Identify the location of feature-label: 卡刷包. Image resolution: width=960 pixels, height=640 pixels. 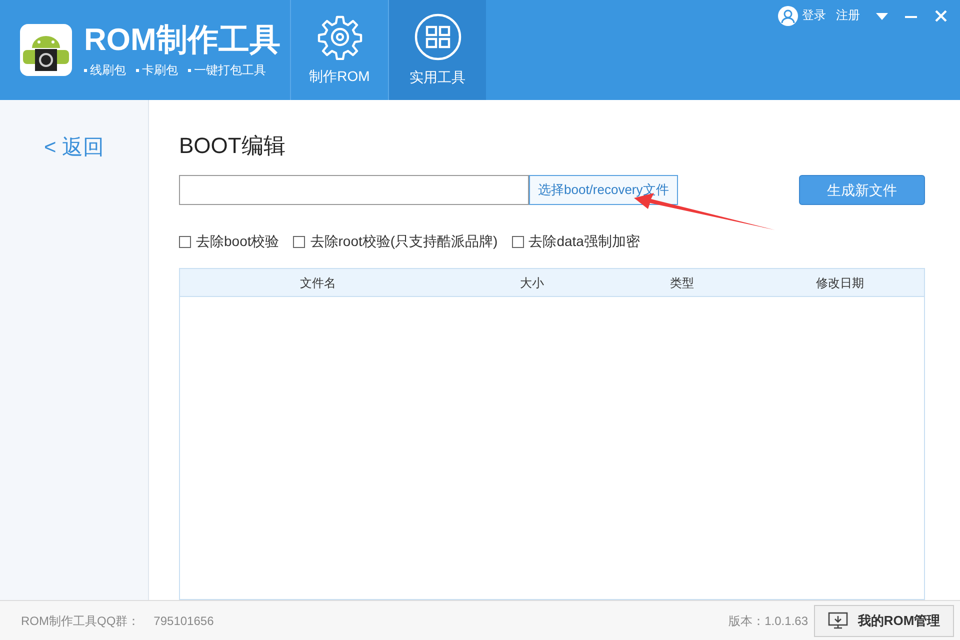
(160, 70).